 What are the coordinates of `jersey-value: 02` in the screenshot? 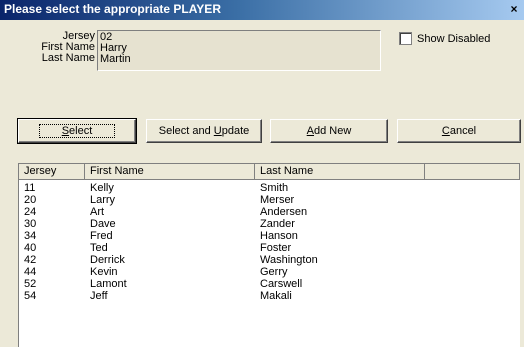 It's located at (106, 37).